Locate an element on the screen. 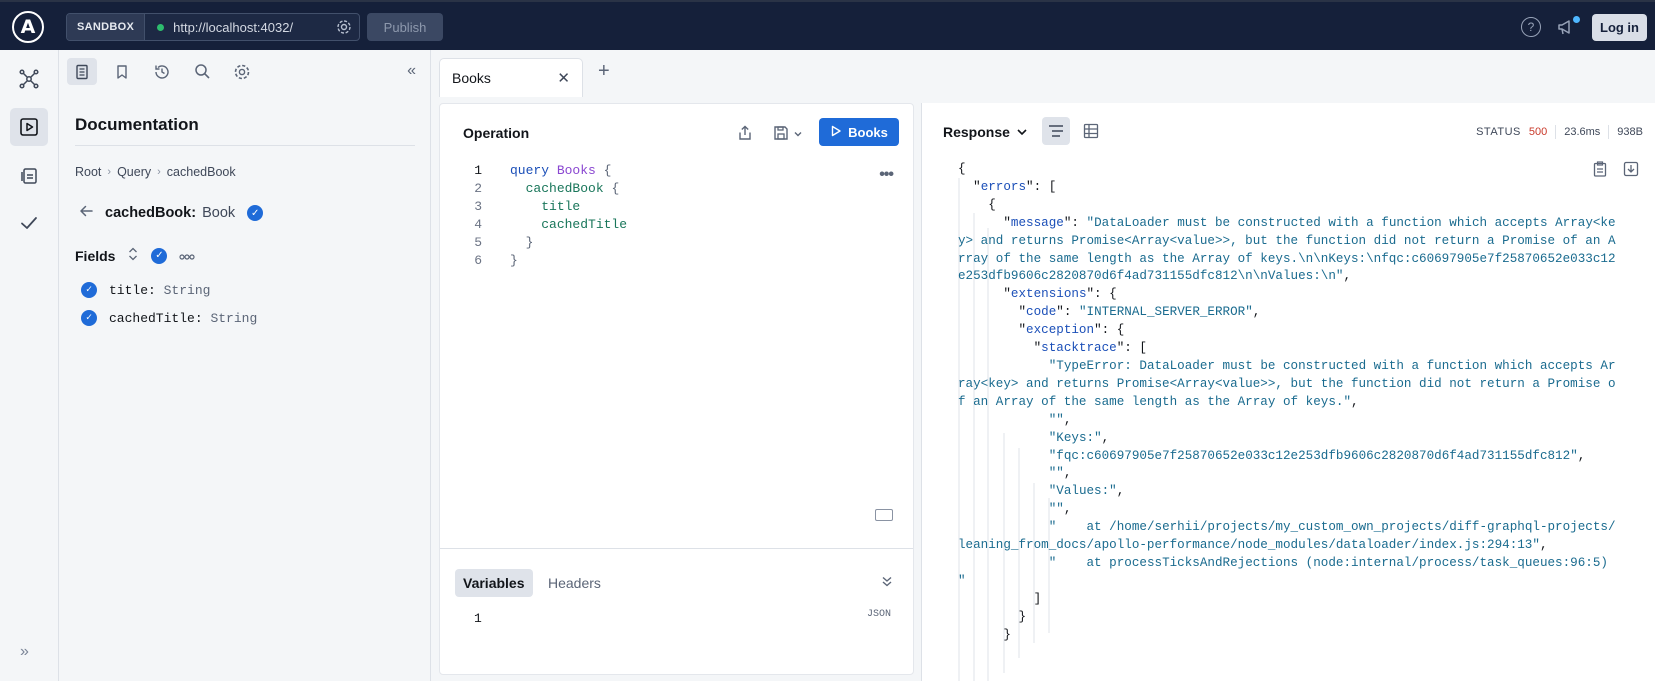 The image size is (1655, 681). line-number: 4 is located at coordinates (478, 224).